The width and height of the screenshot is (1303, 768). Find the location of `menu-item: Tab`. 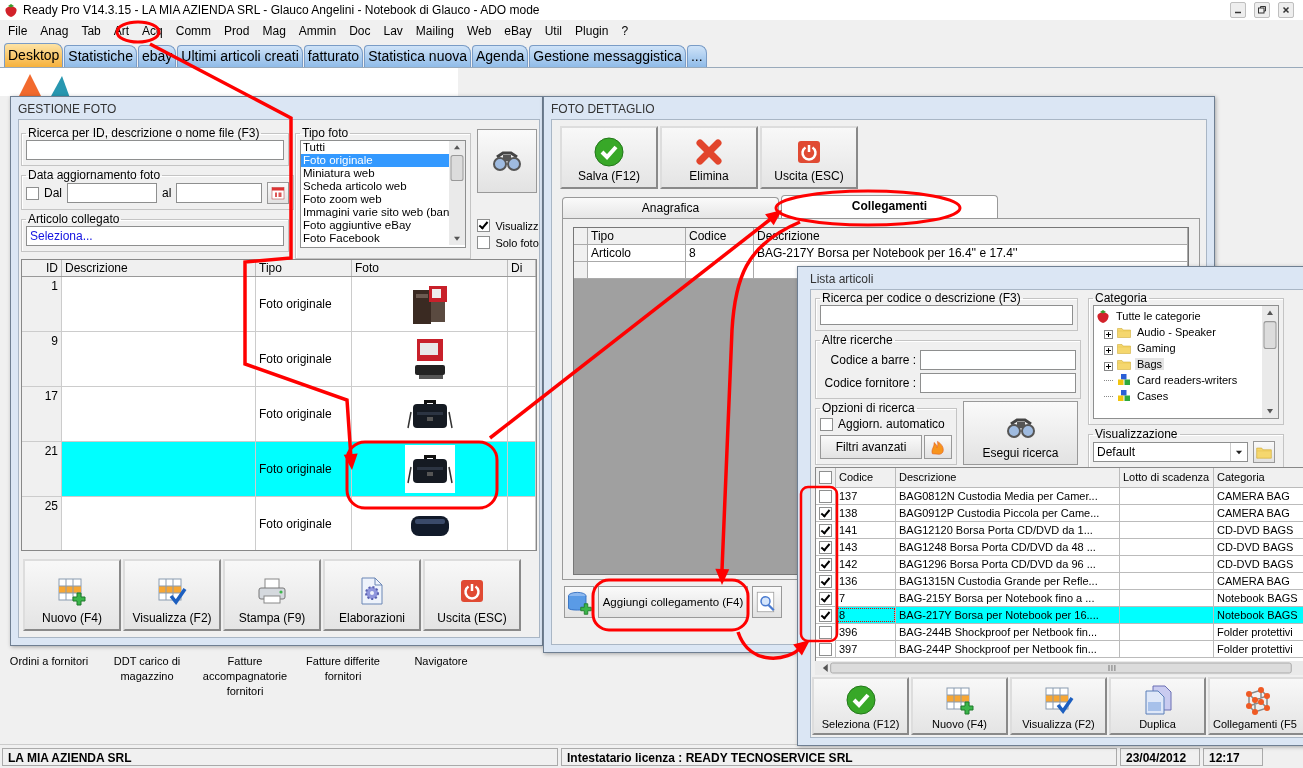

menu-item: Tab is located at coordinates (91, 31).